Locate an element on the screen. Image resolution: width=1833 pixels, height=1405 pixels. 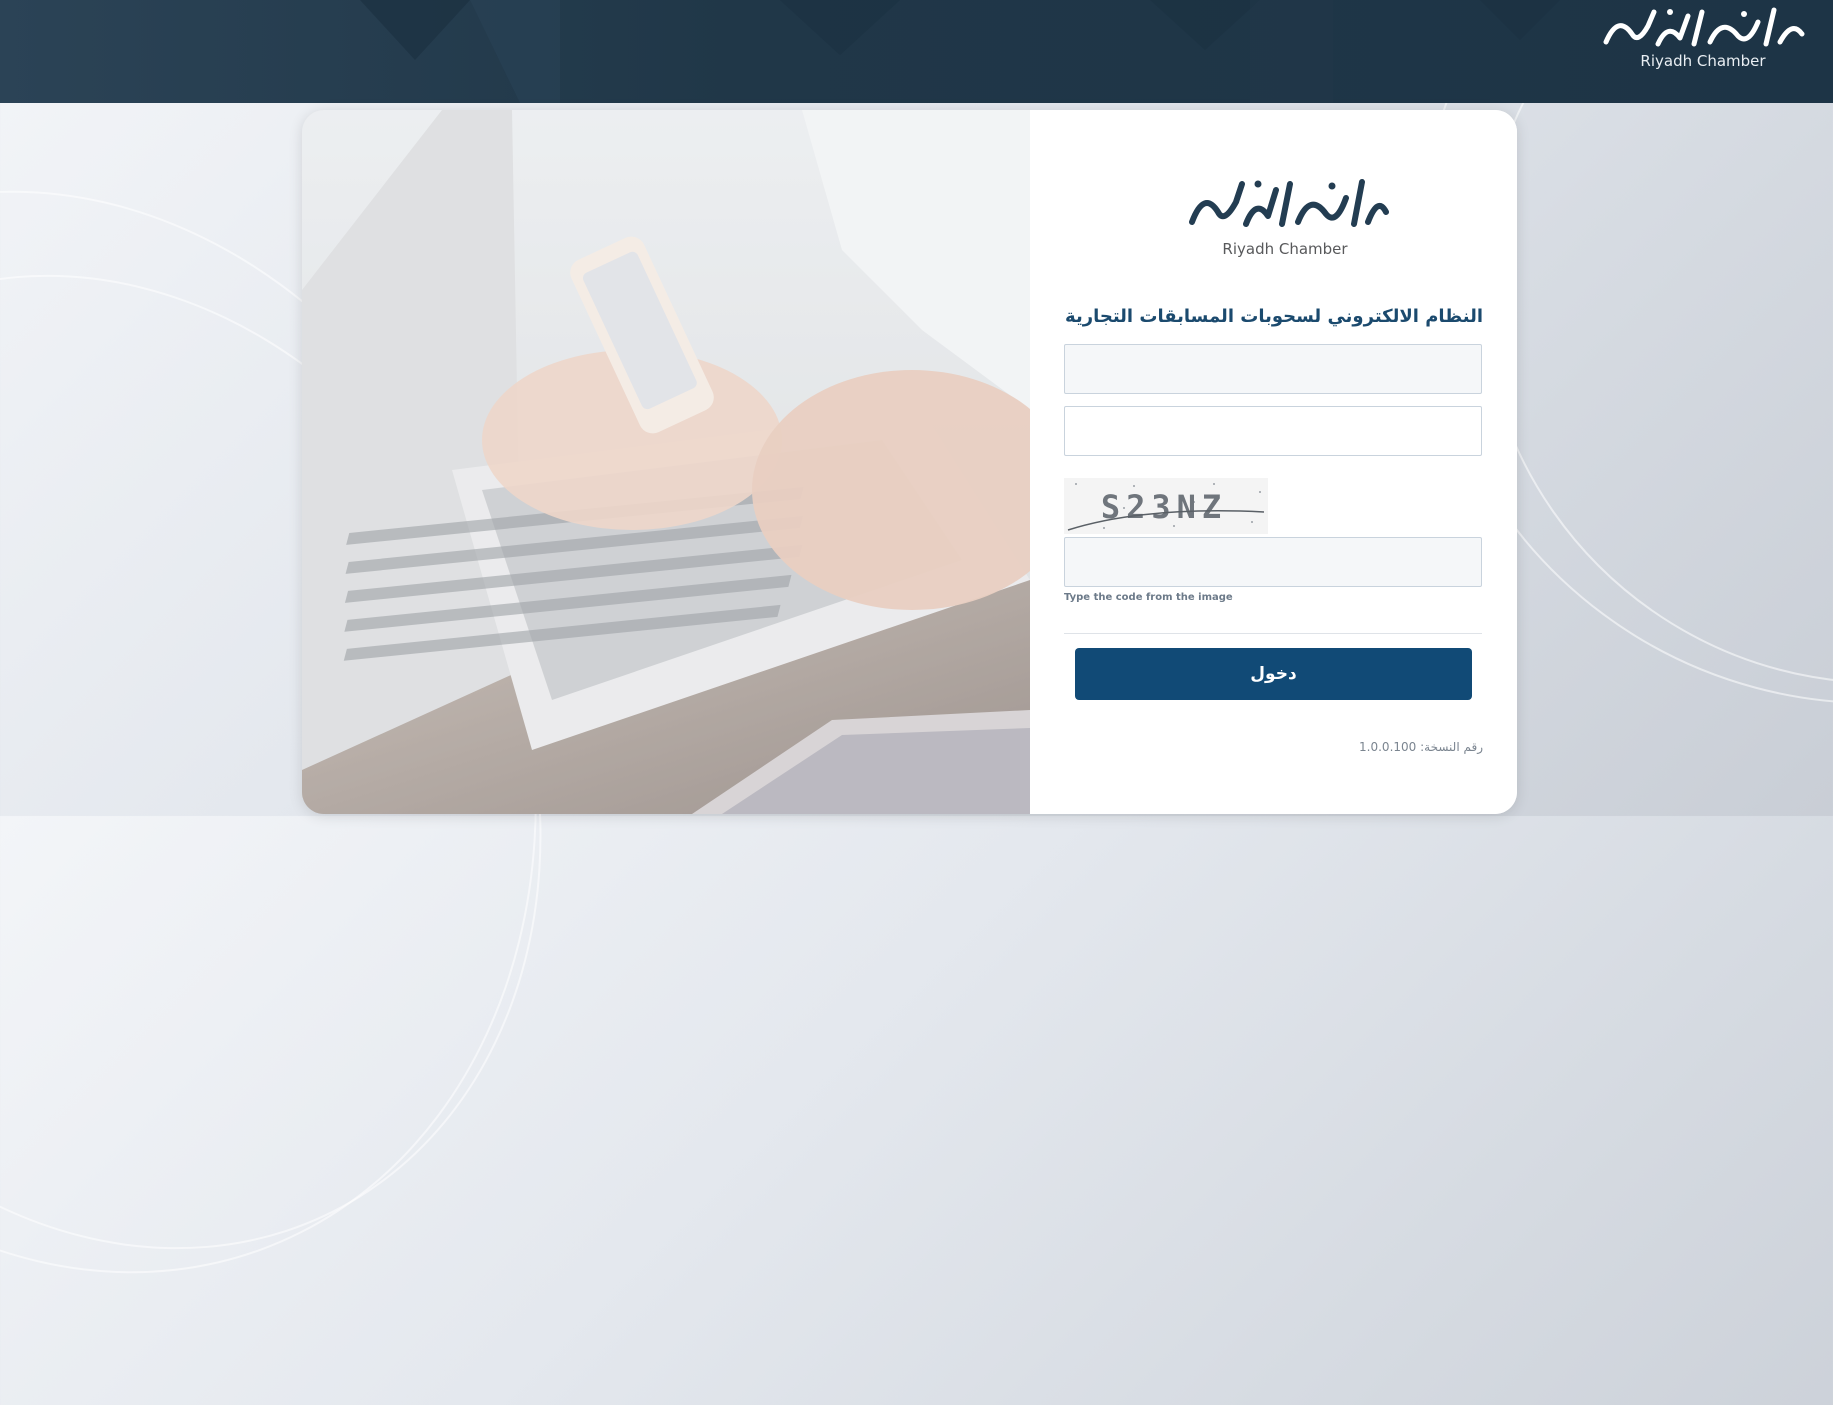
version-label: رقم النسخة: is located at coordinates (1451, 747).